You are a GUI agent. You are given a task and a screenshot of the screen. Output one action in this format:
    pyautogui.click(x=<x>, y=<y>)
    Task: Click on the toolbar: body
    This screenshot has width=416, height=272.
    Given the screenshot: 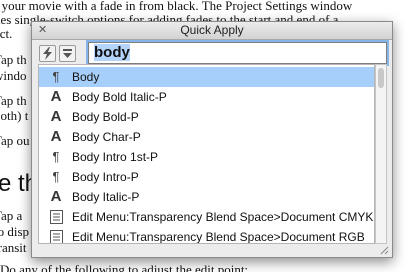 What is the action you would take?
    pyautogui.click(x=213, y=54)
    